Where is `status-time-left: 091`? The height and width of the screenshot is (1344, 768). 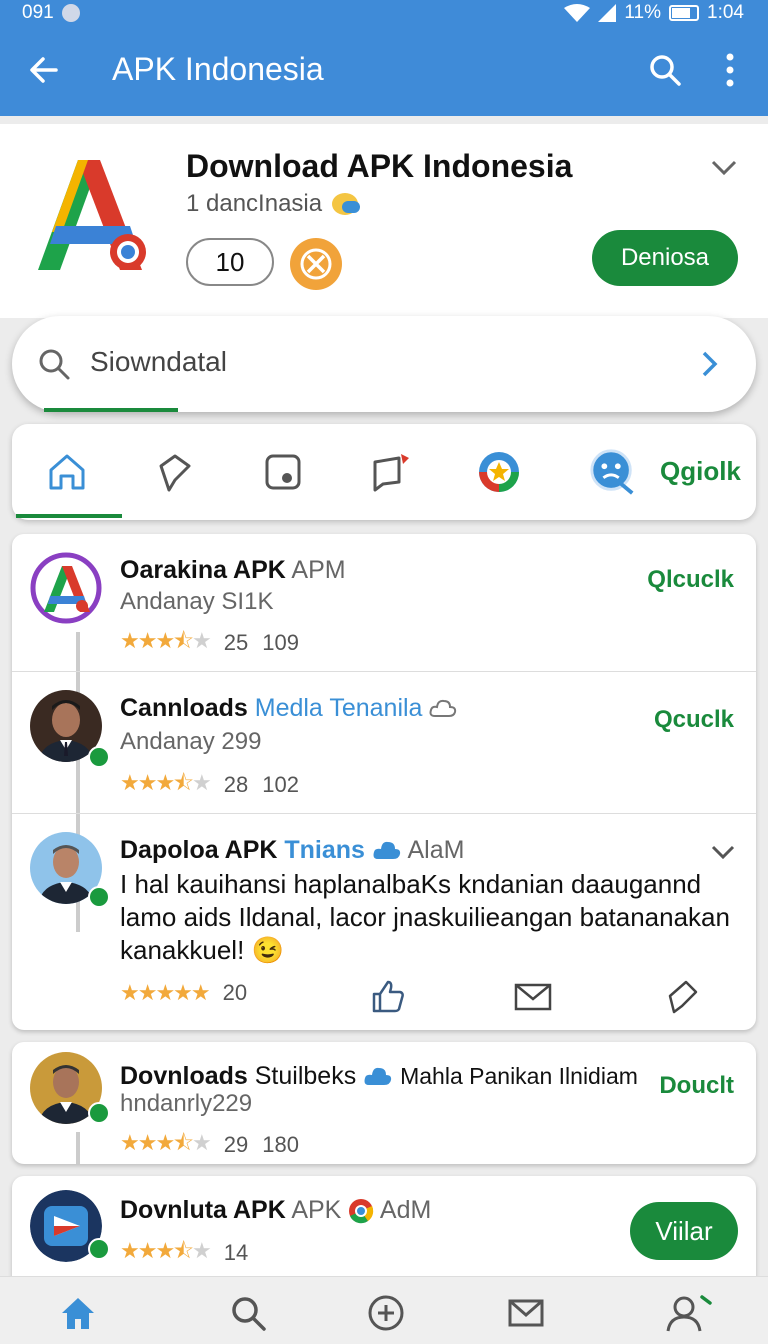 status-time-left: 091 is located at coordinates (38, 12).